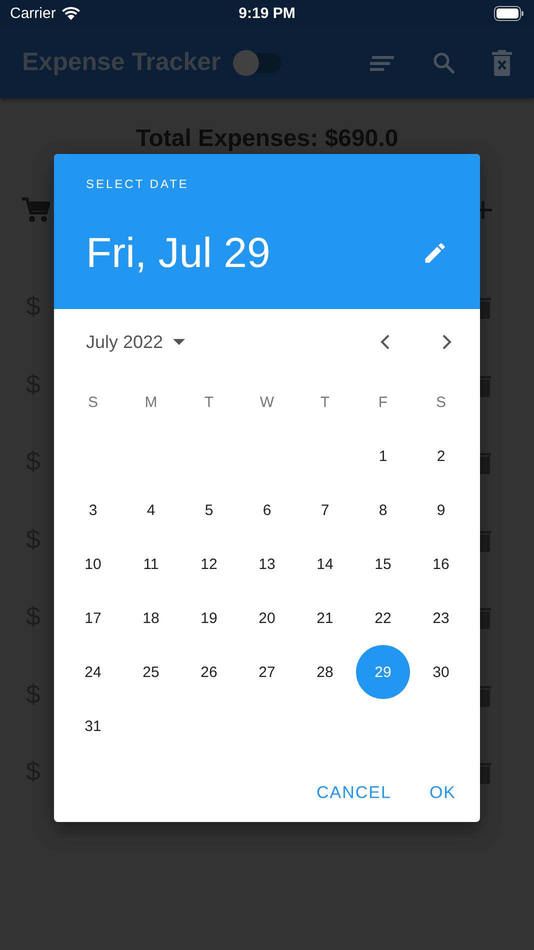 The image size is (534, 950). Describe the element at coordinates (209, 564) in the screenshot. I see `calendar-day: 12` at that location.